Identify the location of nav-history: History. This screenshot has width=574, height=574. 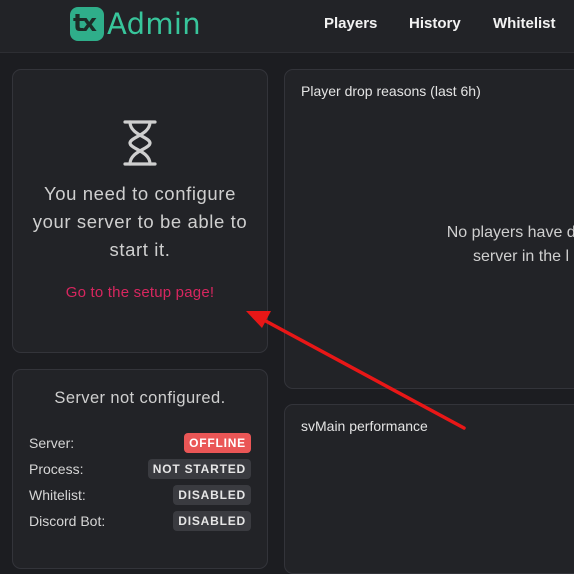
(435, 23).